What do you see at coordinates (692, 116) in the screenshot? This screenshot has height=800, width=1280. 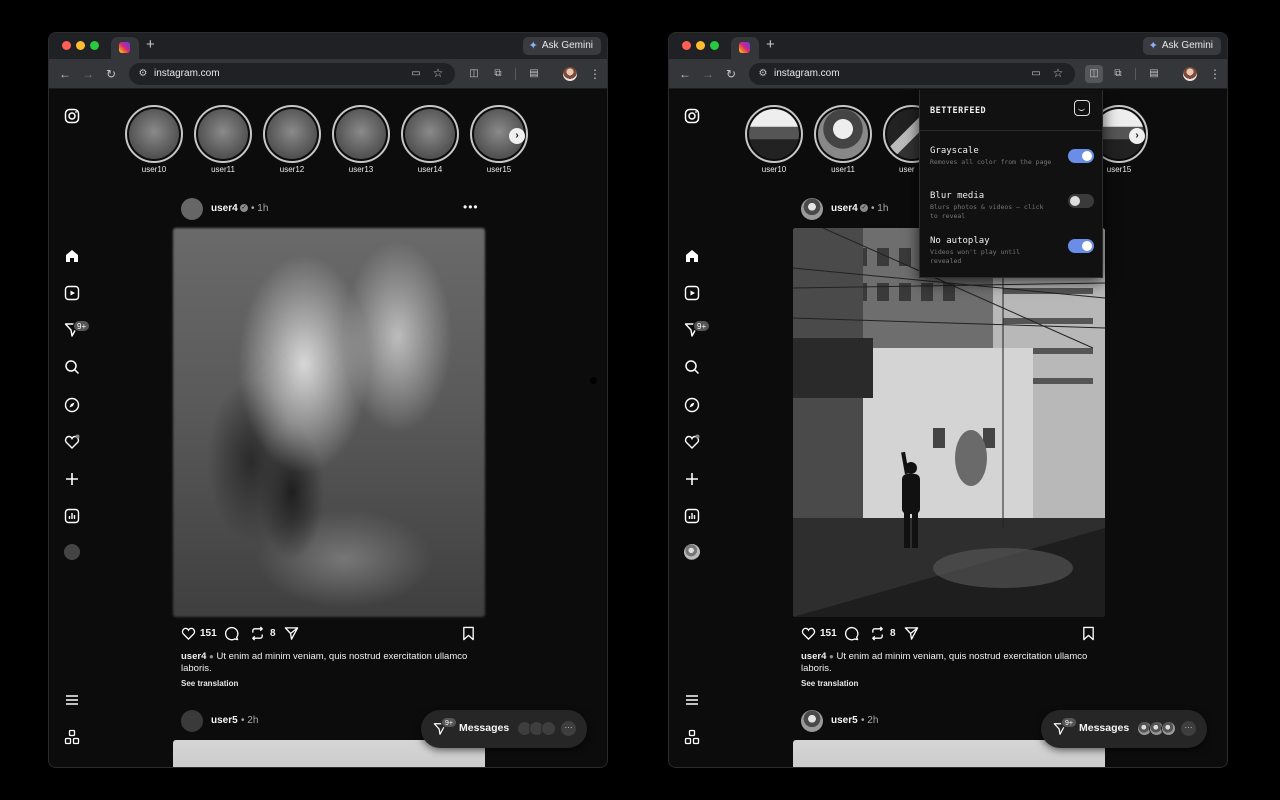 I see `instagram-logo-icon` at bounding box center [692, 116].